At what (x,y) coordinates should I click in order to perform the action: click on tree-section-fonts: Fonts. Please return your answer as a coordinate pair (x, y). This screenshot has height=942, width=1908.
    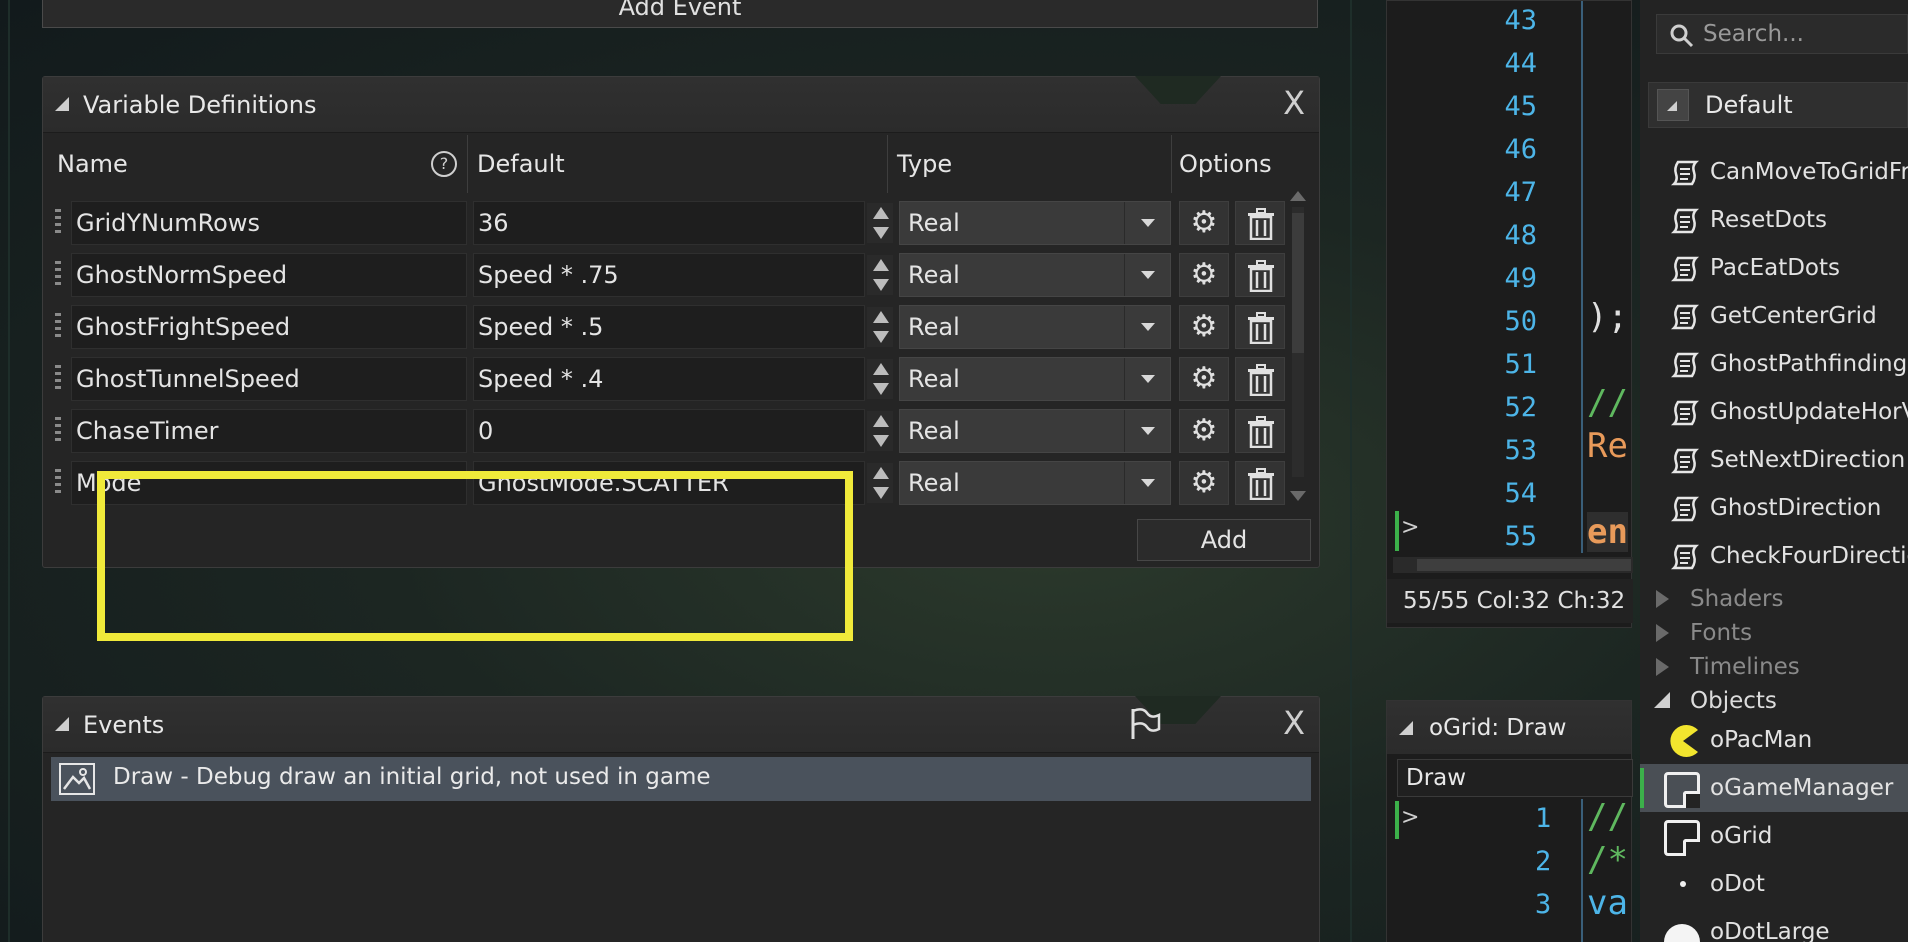
    Looking at the image, I should click on (1774, 633).